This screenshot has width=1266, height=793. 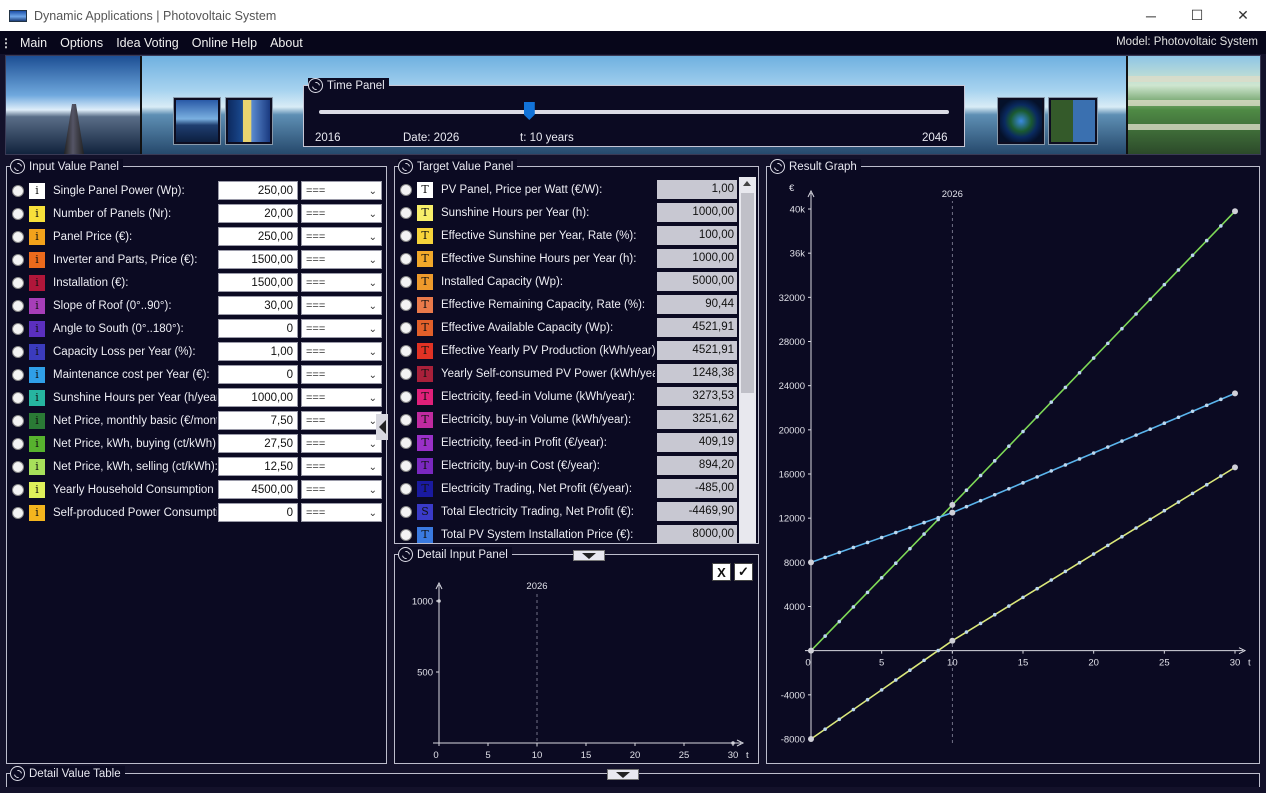 I want to click on input-value-field: 1,00, so click(x=258, y=351).